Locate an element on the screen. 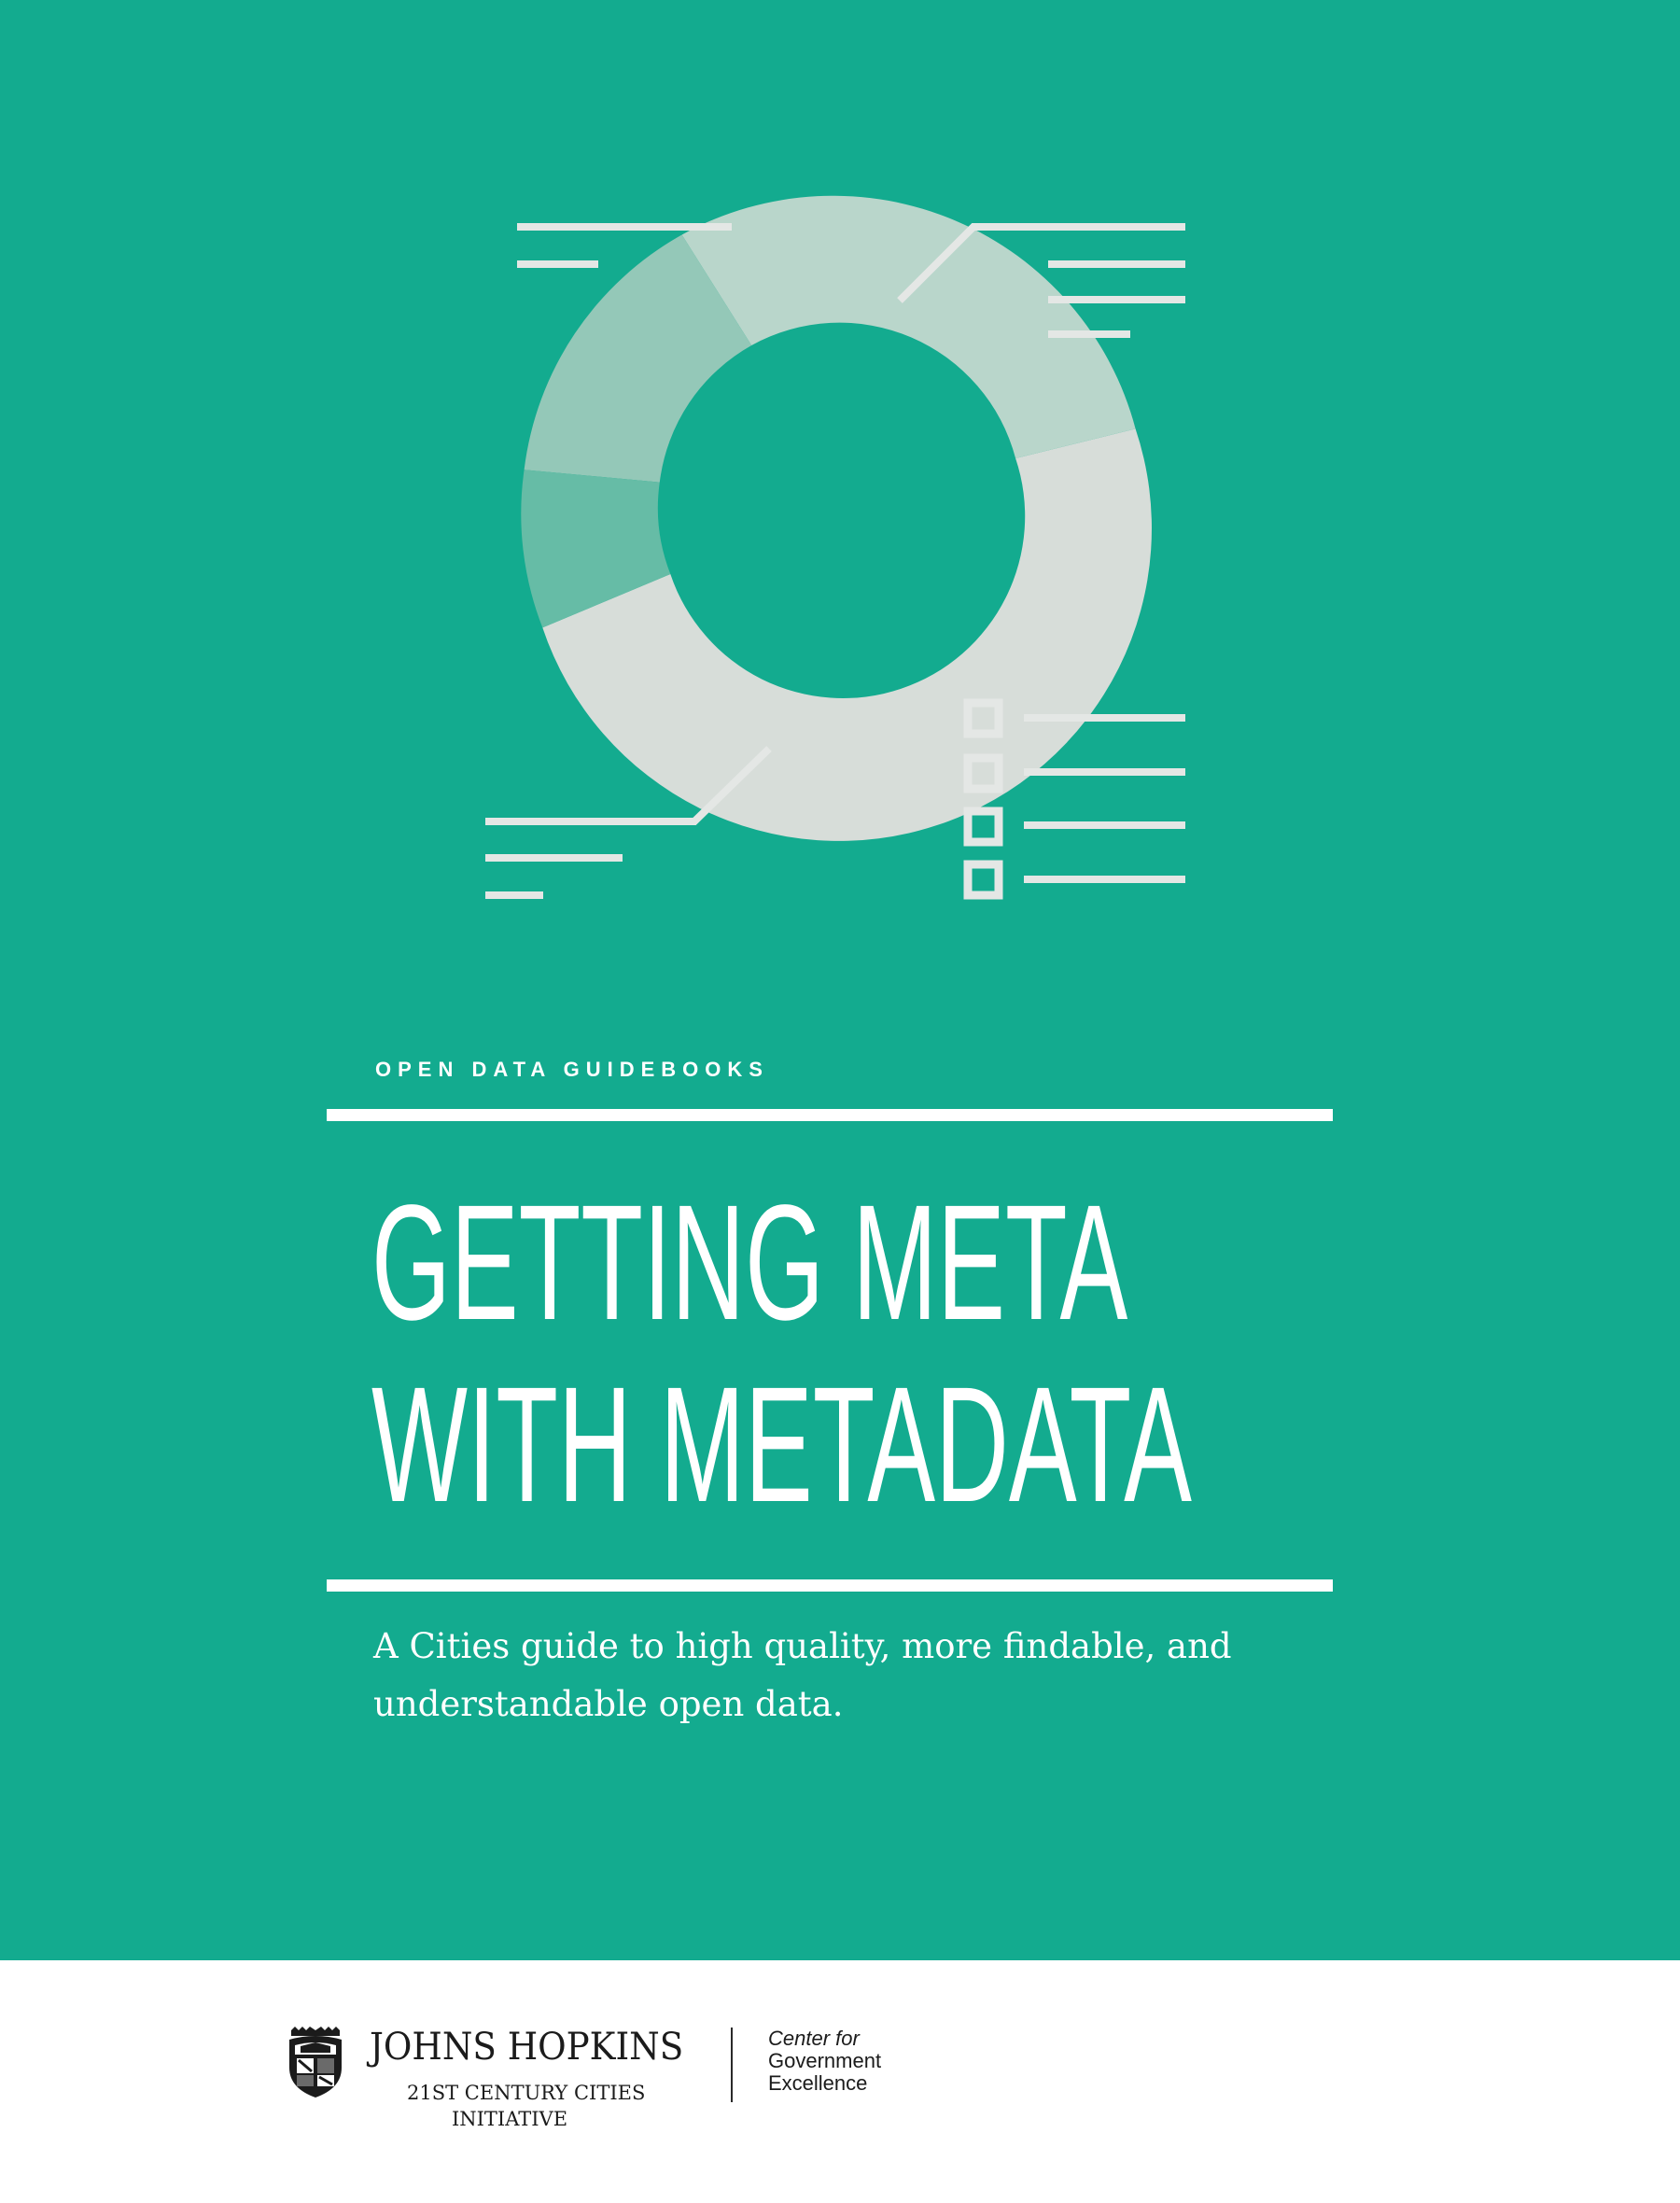 Image resolution: width=1680 pixels, height=2203 pixels. initiative-name-line-1: 21ST CENTURY CITIES is located at coordinates (526, 2093).